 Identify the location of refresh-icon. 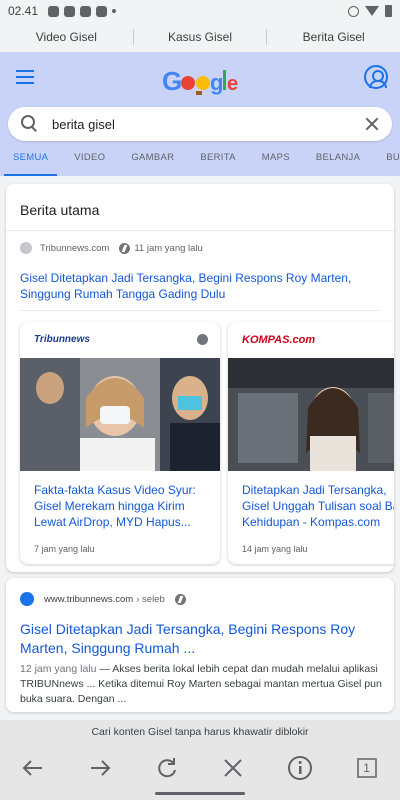
(166, 768).